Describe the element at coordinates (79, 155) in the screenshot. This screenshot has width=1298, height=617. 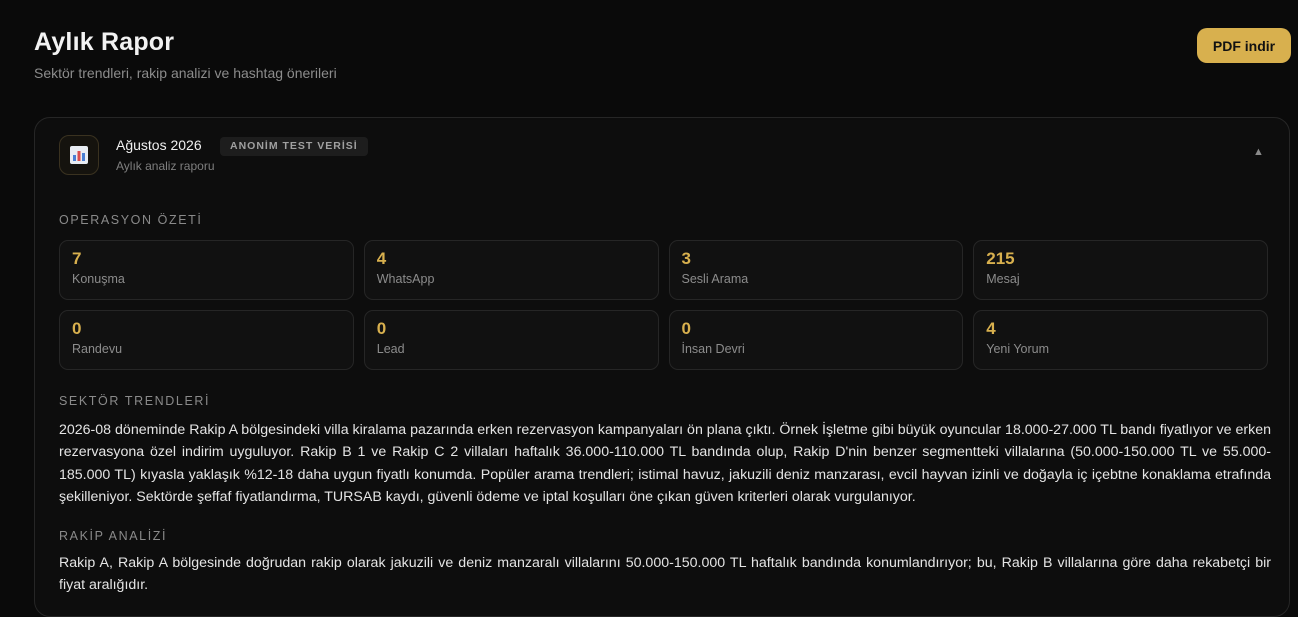
I see `bar-chart-icon` at that location.